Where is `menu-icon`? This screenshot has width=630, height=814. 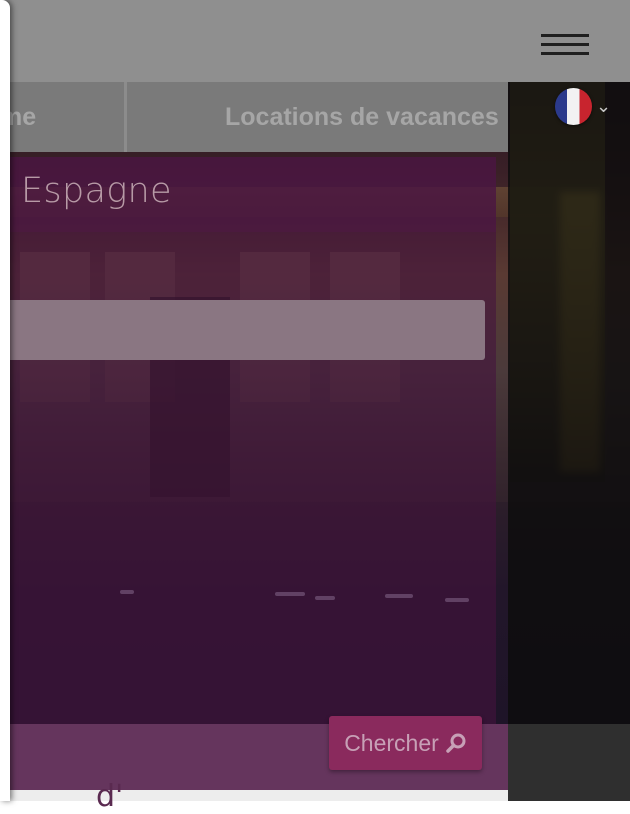
menu-icon is located at coordinates (565, 47).